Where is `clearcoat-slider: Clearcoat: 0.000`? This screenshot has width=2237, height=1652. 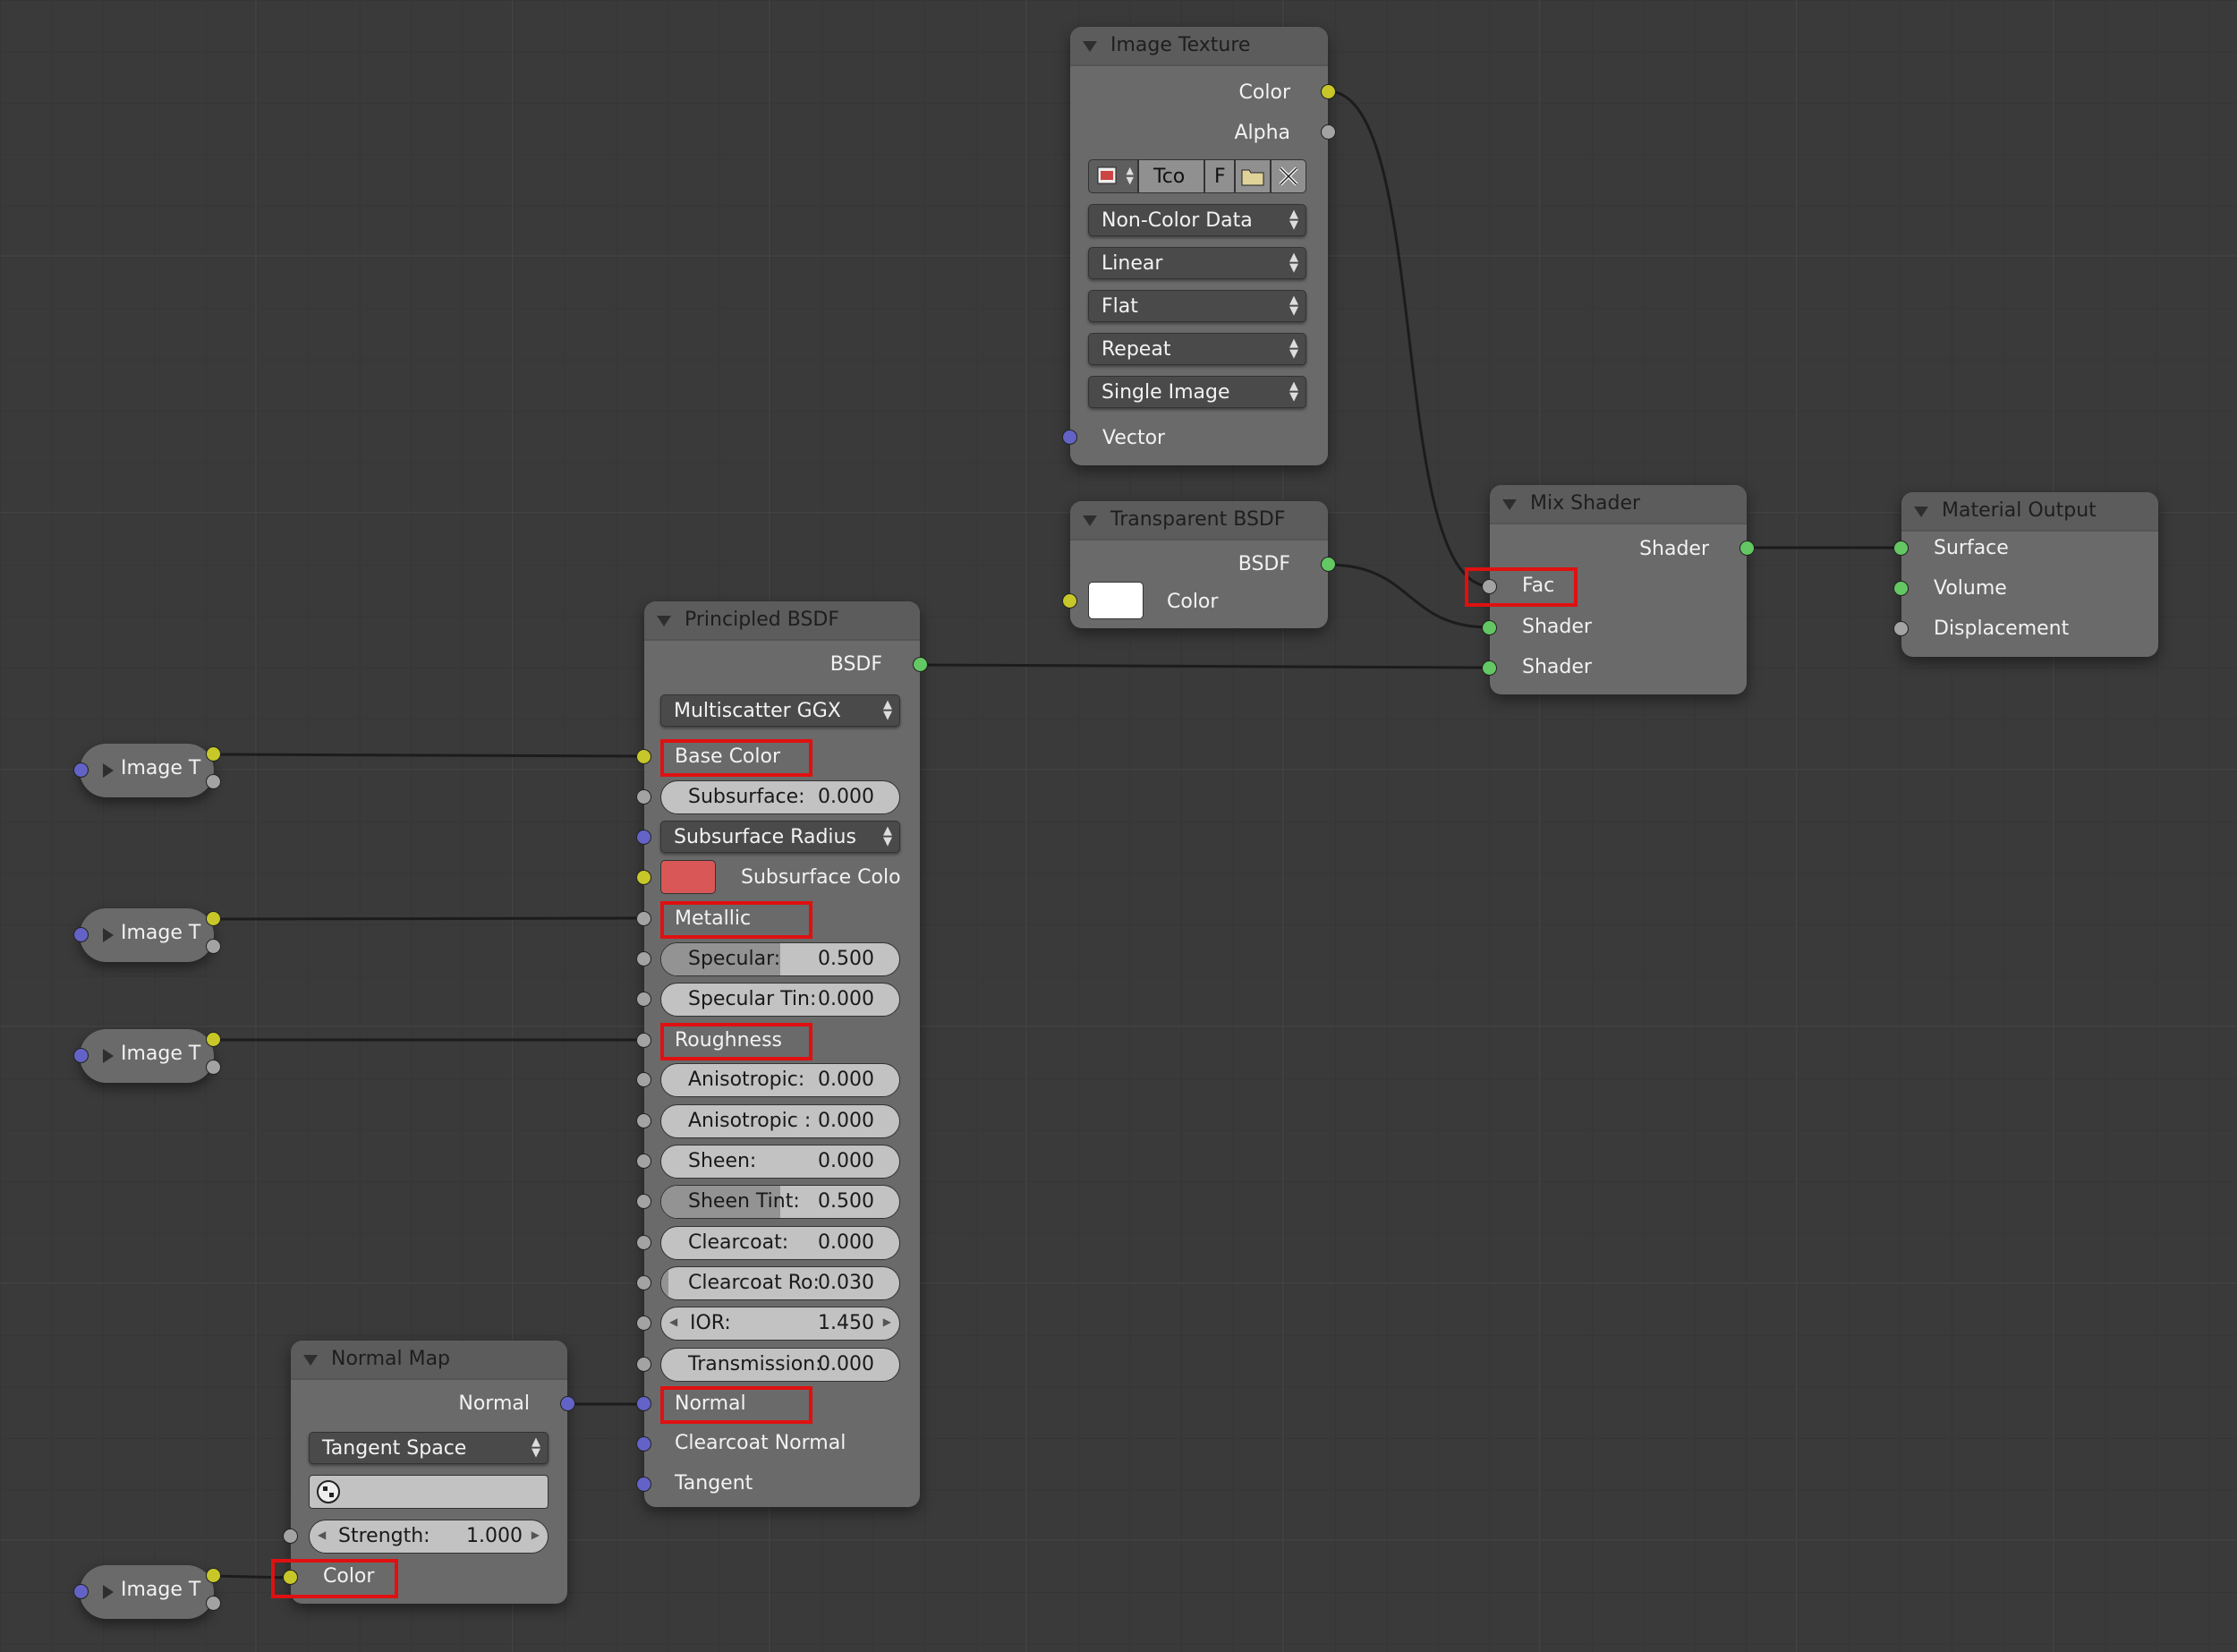 clearcoat-slider: Clearcoat: 0.000 is located at coordinates (780, 1243).